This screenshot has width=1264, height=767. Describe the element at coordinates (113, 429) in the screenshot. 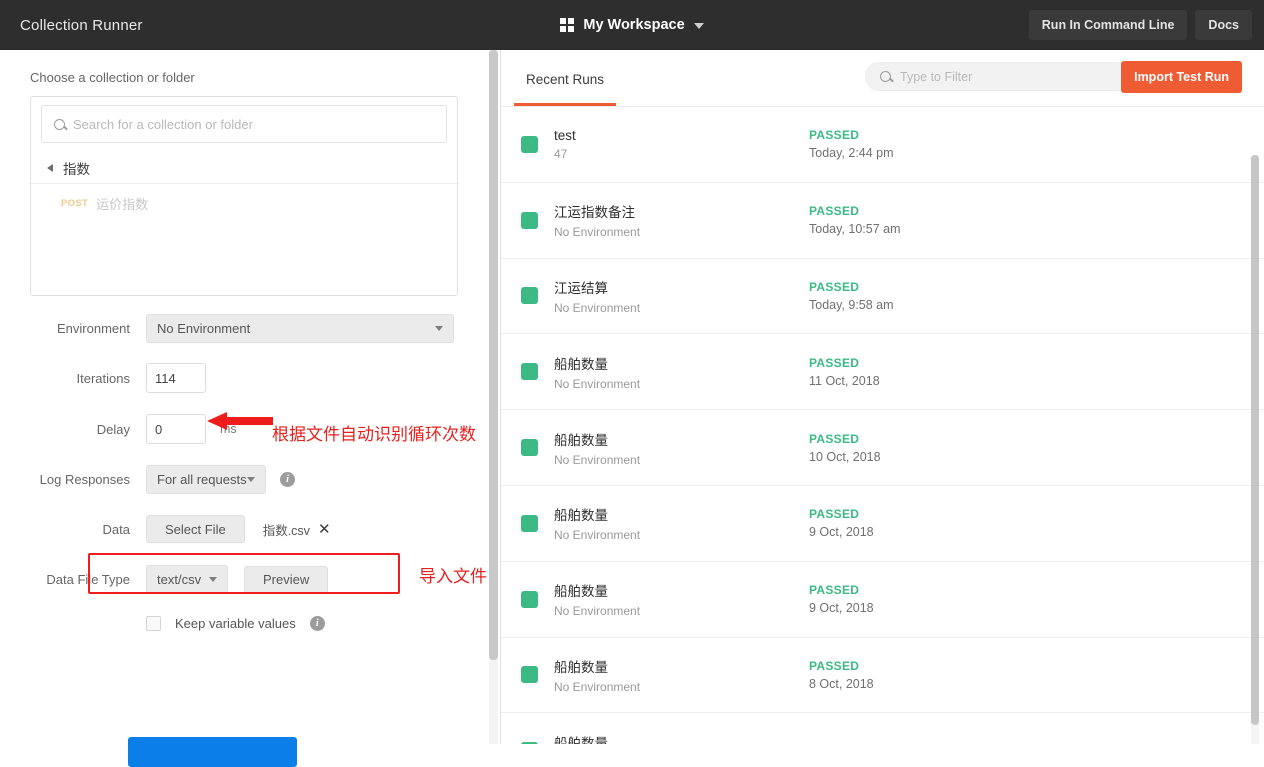

I see `delay-label: Delay` at that location.